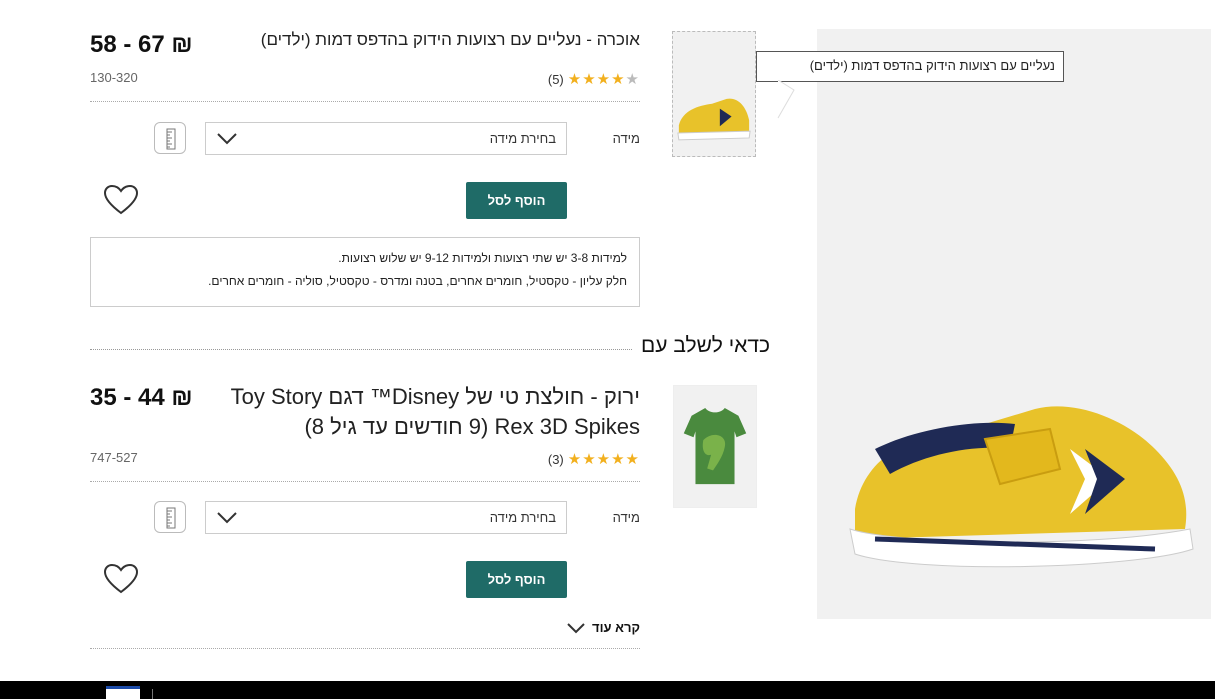 Image resolution: width=1215 pixels, height=699 pixels. I want to click on section-rule, so click(368, 349).